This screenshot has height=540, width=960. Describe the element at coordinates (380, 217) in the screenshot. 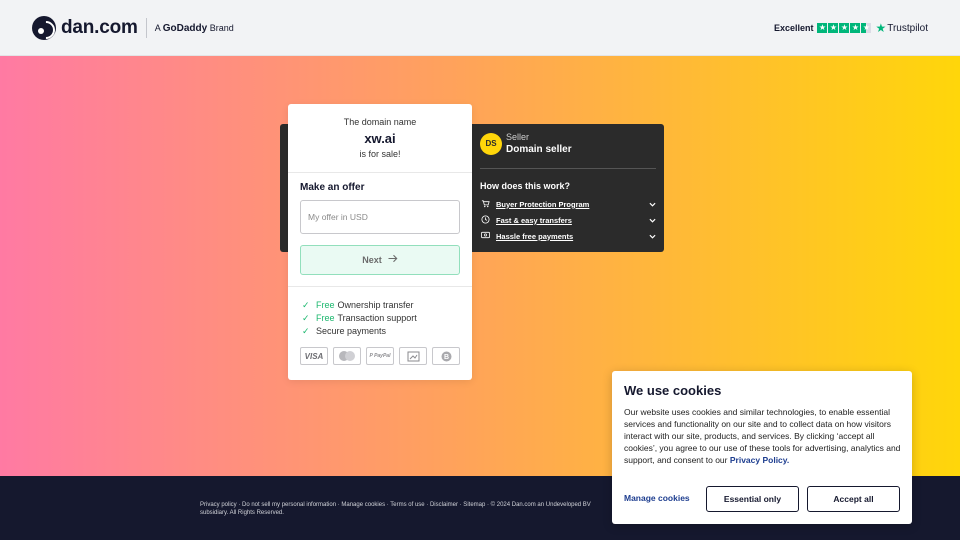

I see `offer-amount-input` at that location.